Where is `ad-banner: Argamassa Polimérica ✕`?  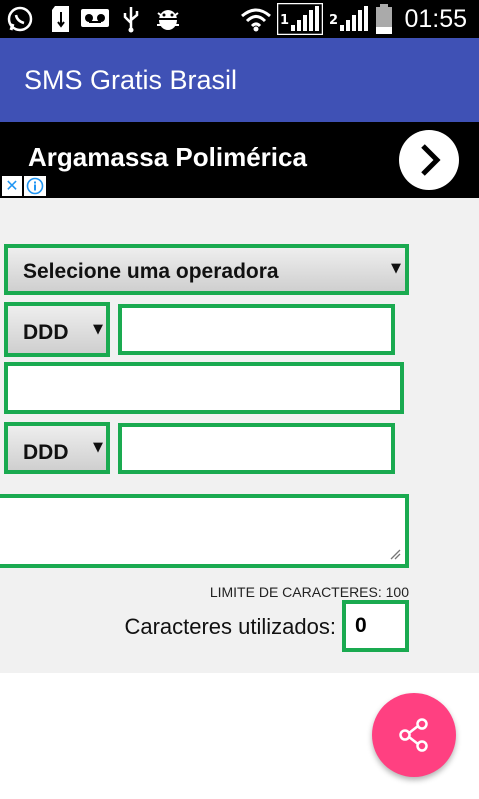
ad-banner: Argamassa Polimérica ✕ is located at coordinates (239, 160).